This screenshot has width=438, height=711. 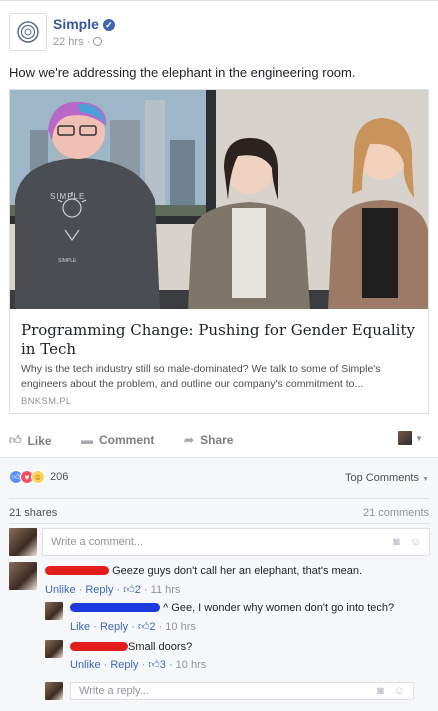 What do you see at coordinates (15, 440) in the screenshot?
I see `thumbs-up-icon: 👍︎` at bounding box center [15, 440].